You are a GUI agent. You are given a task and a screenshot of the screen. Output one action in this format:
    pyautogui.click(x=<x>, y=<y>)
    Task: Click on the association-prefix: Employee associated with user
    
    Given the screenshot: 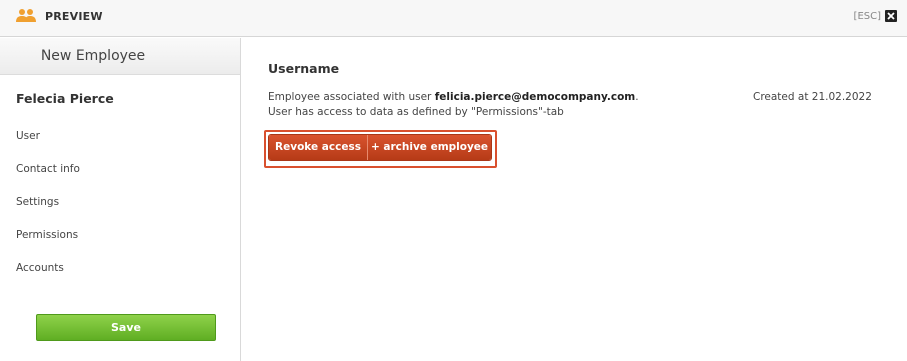 What is the action you would take?
    pyautogui.click(x=351, y=97)
    